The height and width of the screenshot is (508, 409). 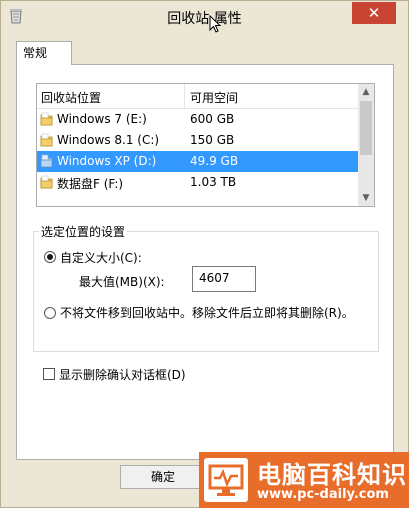 I want to click on confirm-dialog-checkbox, so click(x=49, y=374).